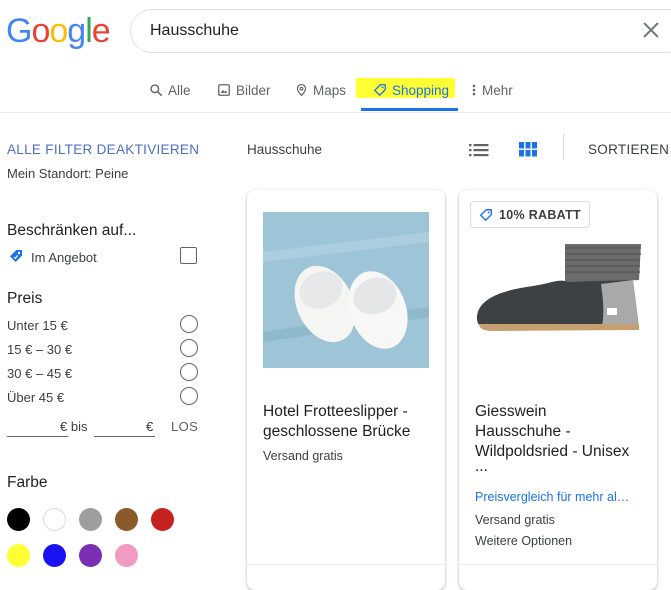  What do you see at coordinates (19, 31) in the screenshot?
I see `logo-letter: G` at bounding box center [19, 31].